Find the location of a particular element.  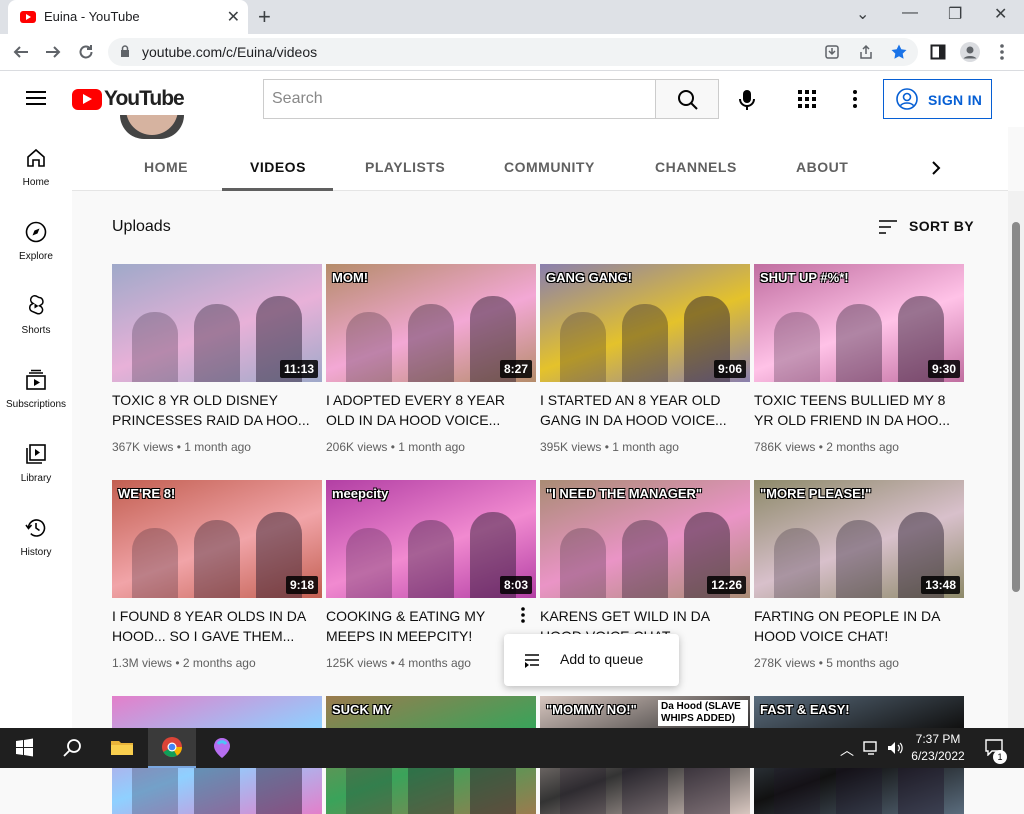

video-metadata: 206K views • 1 month ago is located at coordinates (395, 447).